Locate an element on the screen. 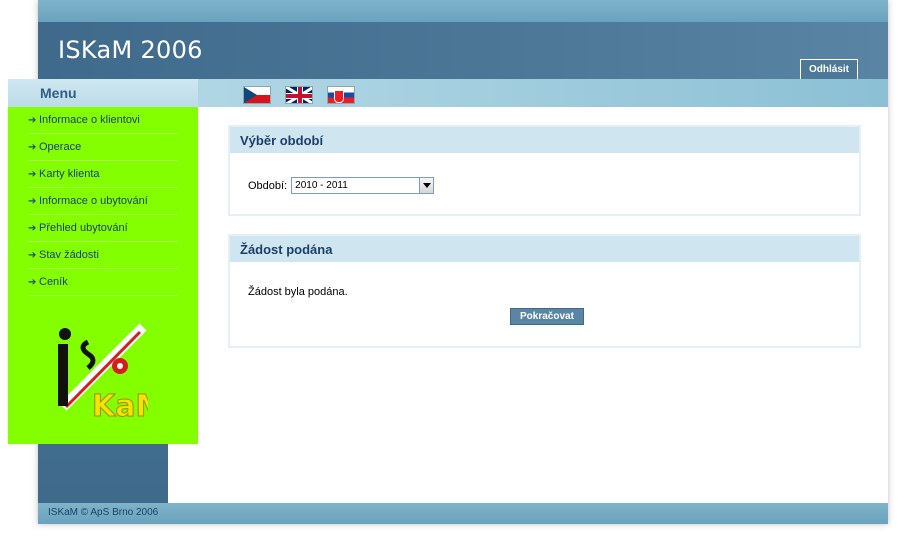 Image resolution: width=904 pixels, height=540 pixels. footer: ISKaM © ApS Brno 2006 is located at coordinates (463, 513).